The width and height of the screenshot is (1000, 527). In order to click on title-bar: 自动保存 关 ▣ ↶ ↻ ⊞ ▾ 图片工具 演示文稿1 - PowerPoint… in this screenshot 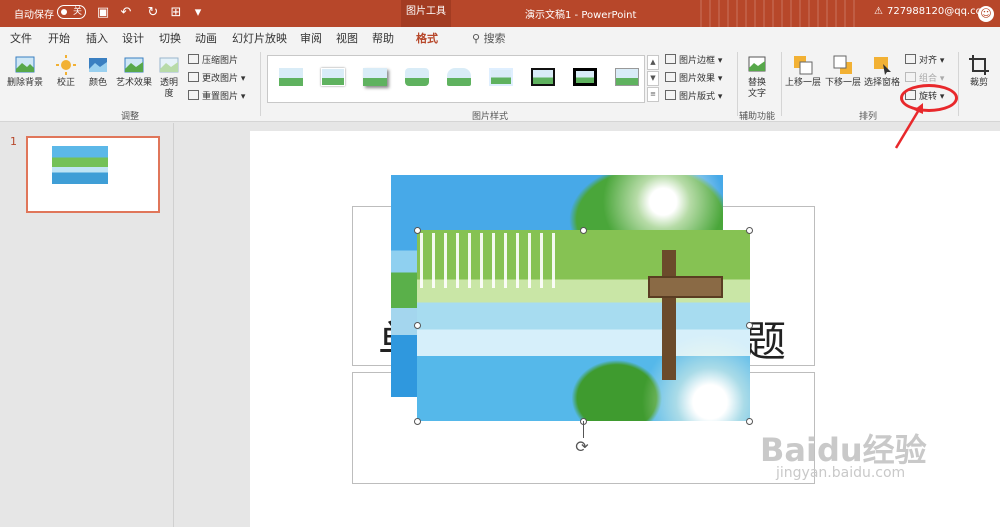, I will do `click(500, 13)`.